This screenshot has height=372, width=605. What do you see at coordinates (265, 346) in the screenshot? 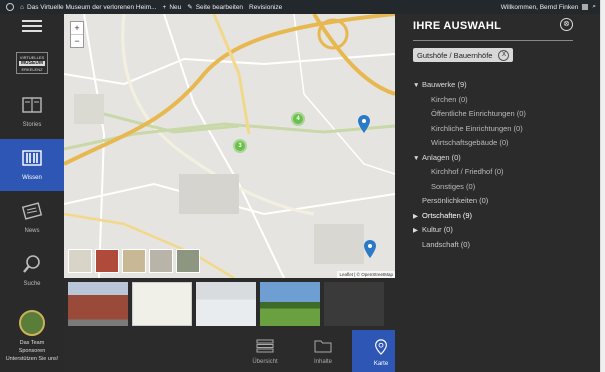
I see `list-icon` at bounding box center [265, 346].